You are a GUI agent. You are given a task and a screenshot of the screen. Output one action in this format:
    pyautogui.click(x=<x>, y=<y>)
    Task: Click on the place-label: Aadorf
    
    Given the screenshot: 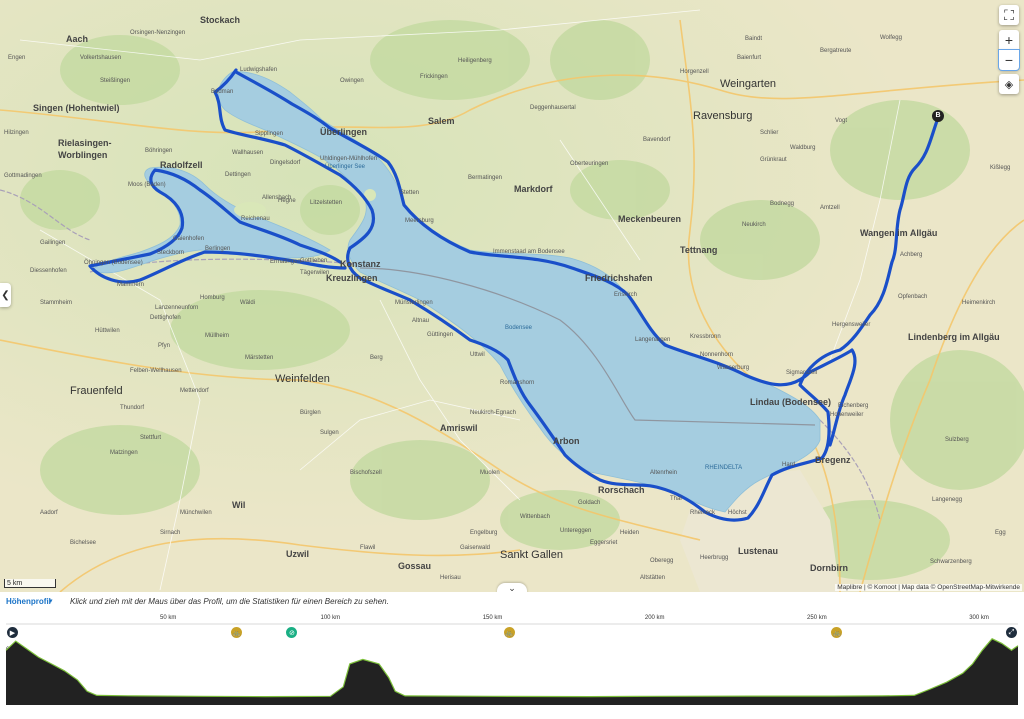 What is the action you would take?
    pyautogui.click(x=49, y=513)
    